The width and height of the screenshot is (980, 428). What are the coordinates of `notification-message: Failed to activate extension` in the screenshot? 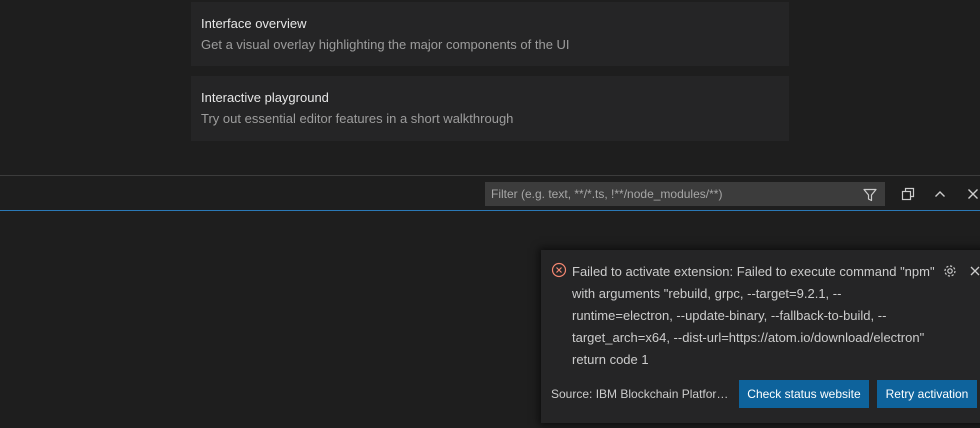 It's located at (757, 316).